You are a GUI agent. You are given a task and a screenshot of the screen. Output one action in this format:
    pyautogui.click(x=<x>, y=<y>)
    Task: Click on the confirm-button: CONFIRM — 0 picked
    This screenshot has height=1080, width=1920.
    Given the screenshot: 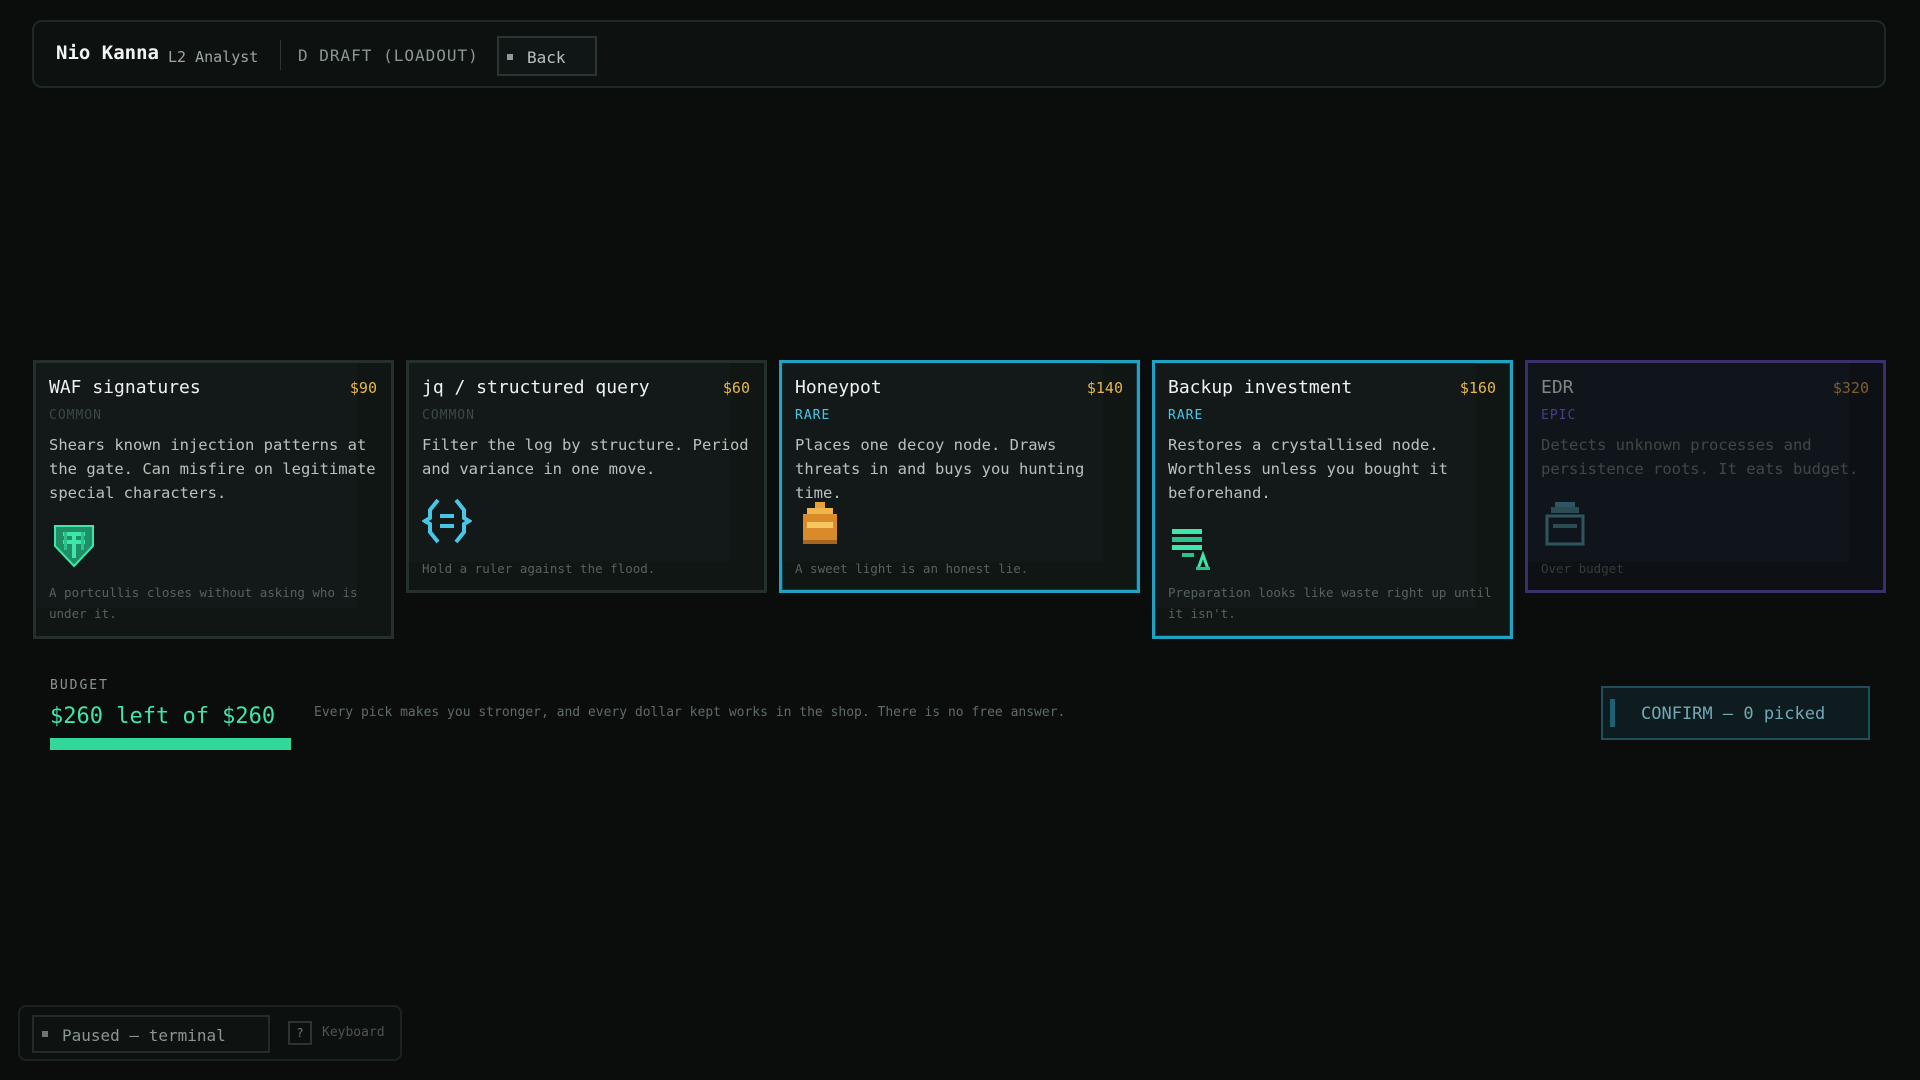 What is the action you would take?
    pyautogui.click(x=1735, y=713)
    